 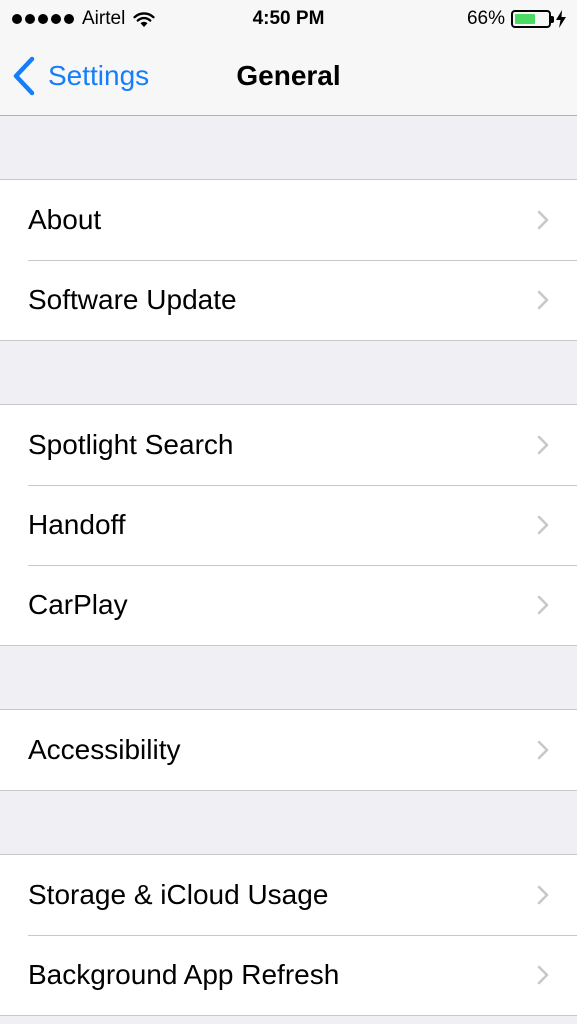 What do you see at coordinates (77, 524) in the screenshot?
I see `cell-label: Handoff` at bounding box center [77, 524].